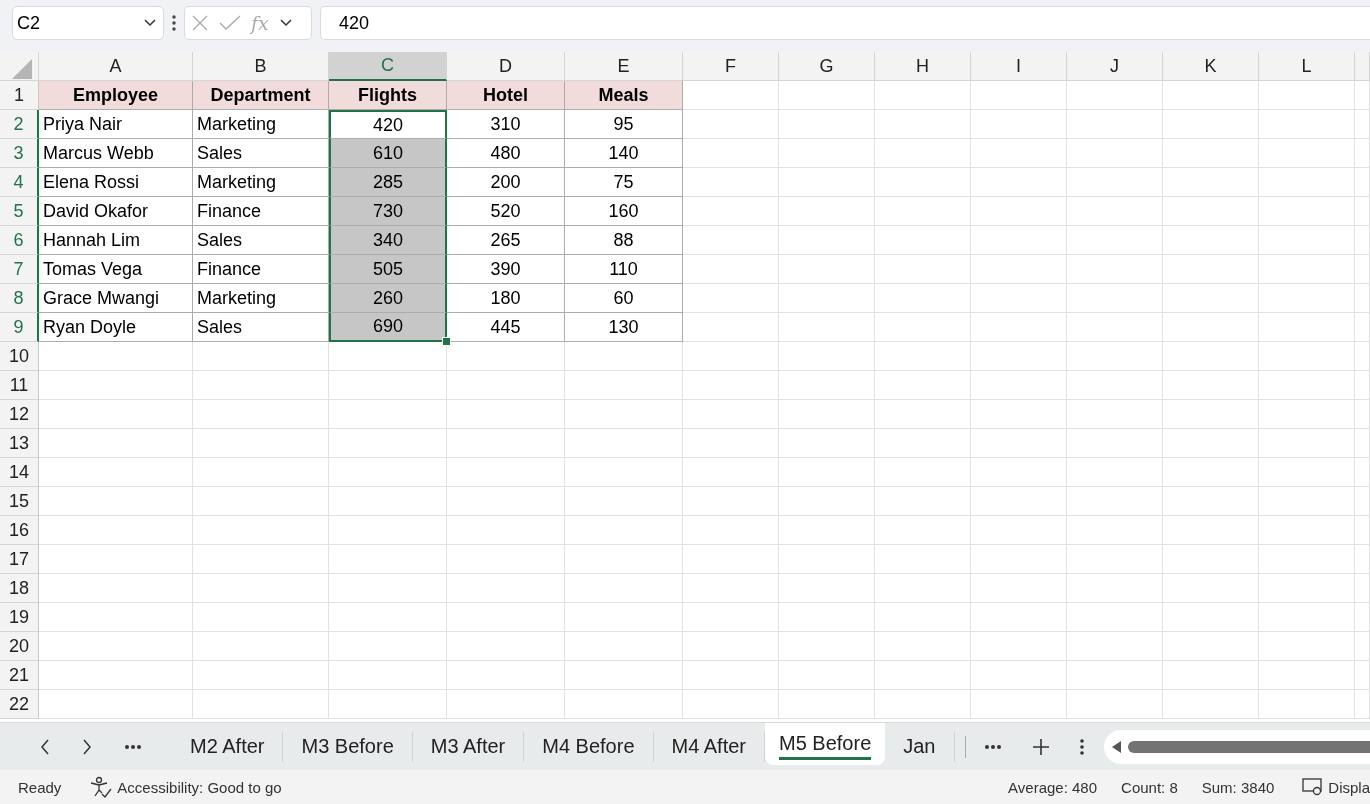  What do you see at coordinates (45, 746) in the screenshot?
I see `chevron-left-icon` at bounding box center [45, 746].